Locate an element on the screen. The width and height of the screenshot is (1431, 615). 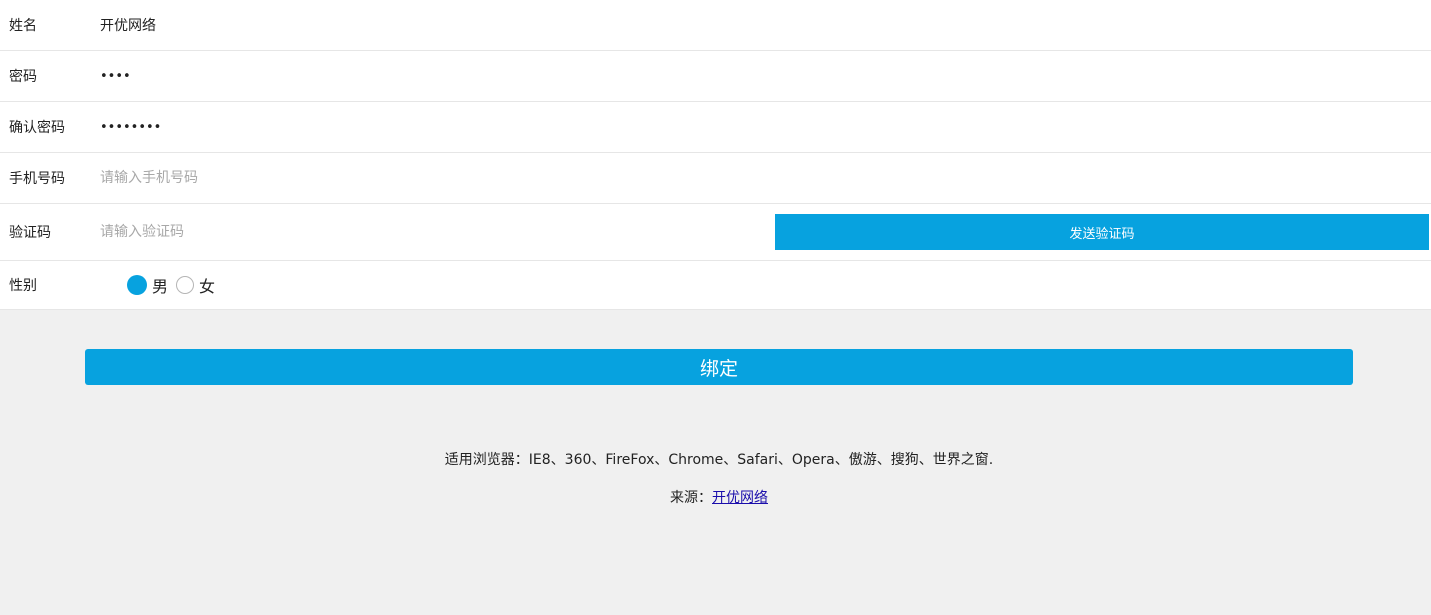
name-row: 姓名 is located at coordinates (715, 25).